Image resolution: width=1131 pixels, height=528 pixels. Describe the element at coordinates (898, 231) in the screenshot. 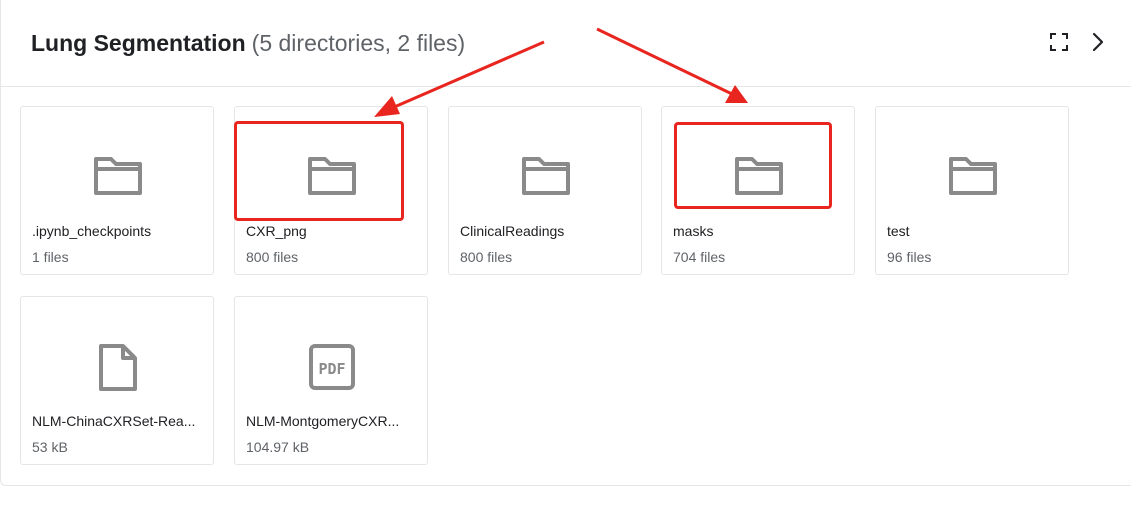

I see `item-name: test` at that location.